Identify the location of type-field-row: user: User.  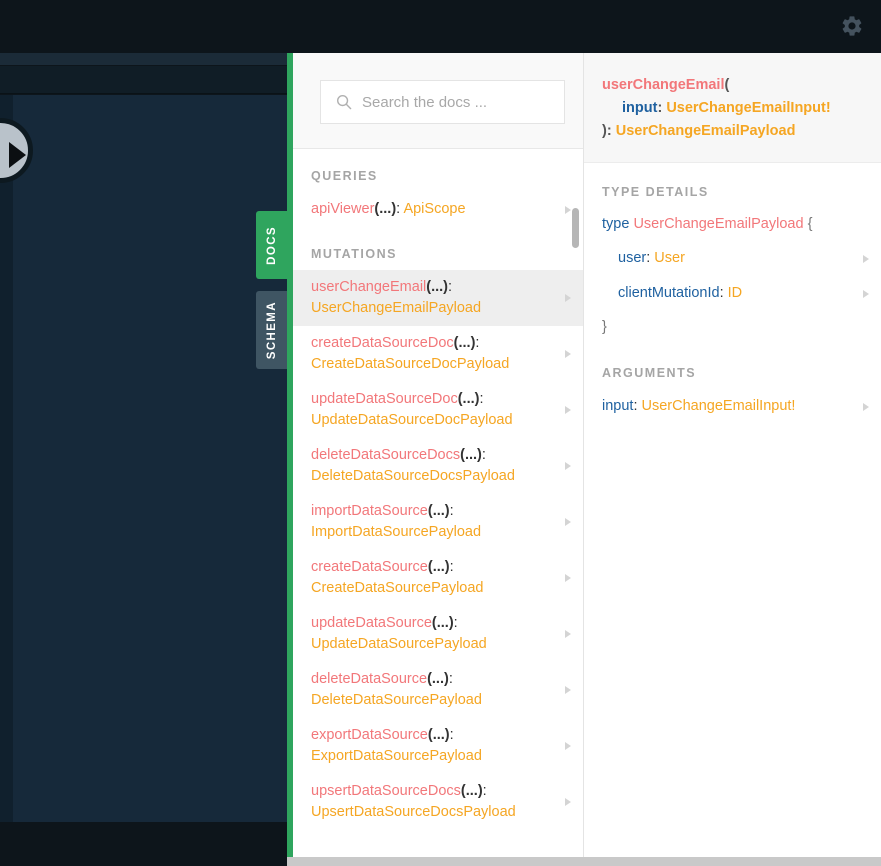
(732, 258).